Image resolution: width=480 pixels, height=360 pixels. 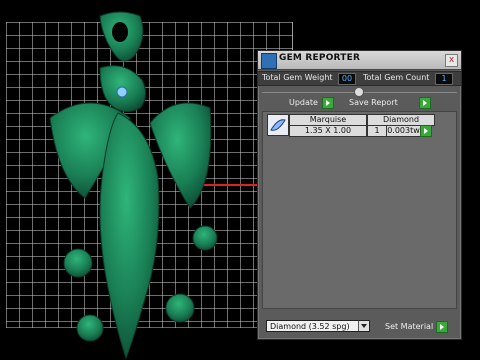 I want to click on material-bar: Diamond (3.52 spg) Set Material, so click(x=359, y=326).